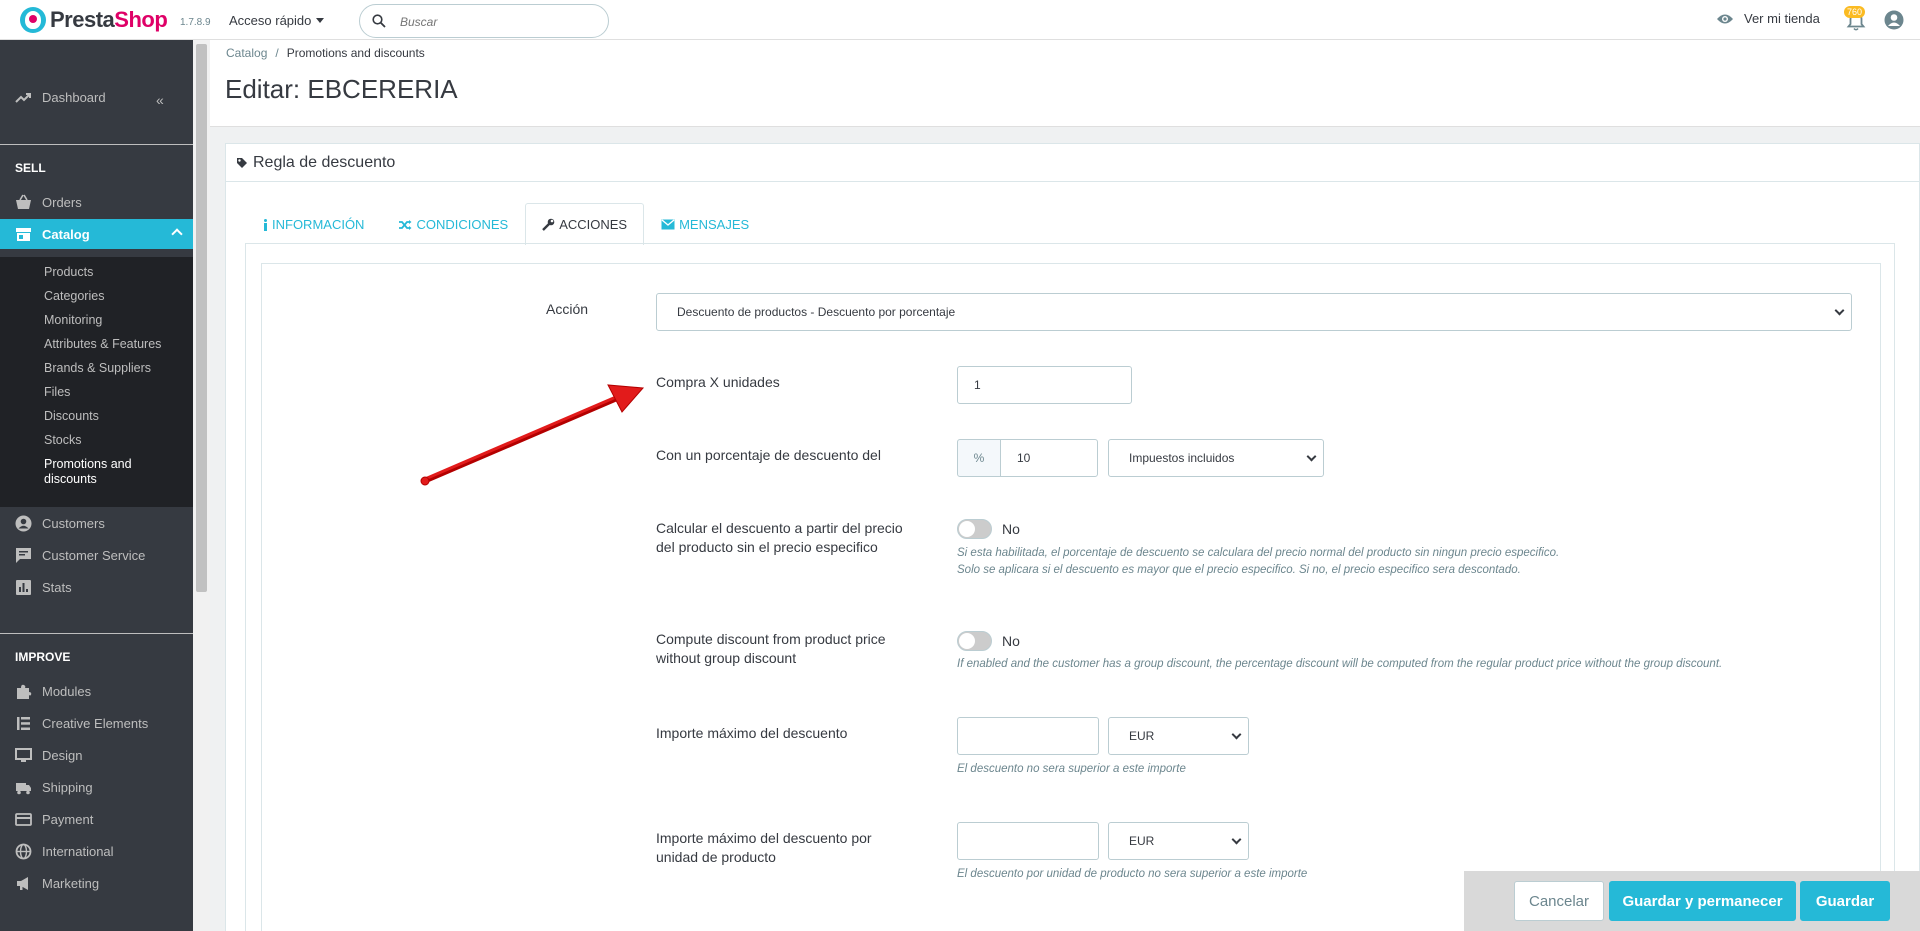 The image size is (1920, 931). I want to click on prestashop-logo: PrestaShop, so click(94, 20).